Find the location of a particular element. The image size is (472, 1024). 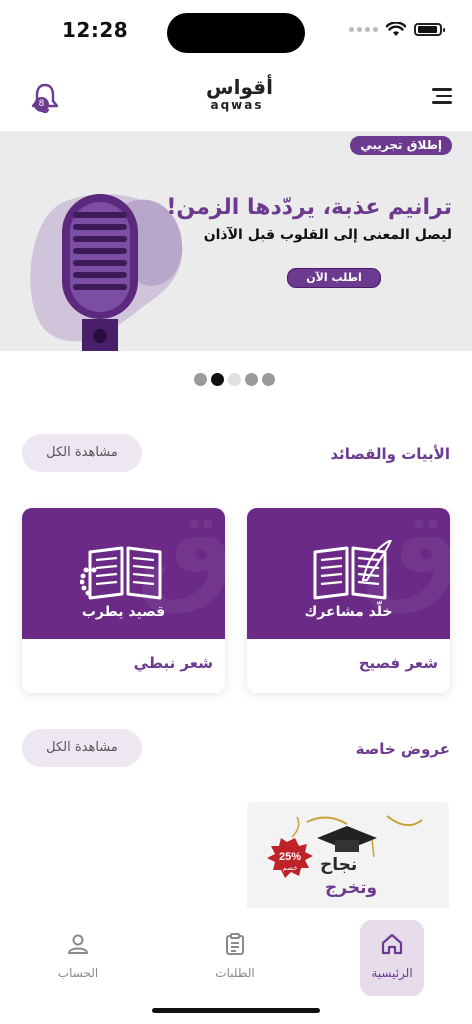

offer-line1: نجاح is located at coordinates (339, 865).